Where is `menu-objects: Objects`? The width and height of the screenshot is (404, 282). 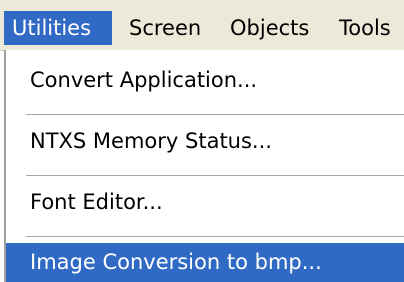 menu-objects: Objects is located at coordinates (276, 28).